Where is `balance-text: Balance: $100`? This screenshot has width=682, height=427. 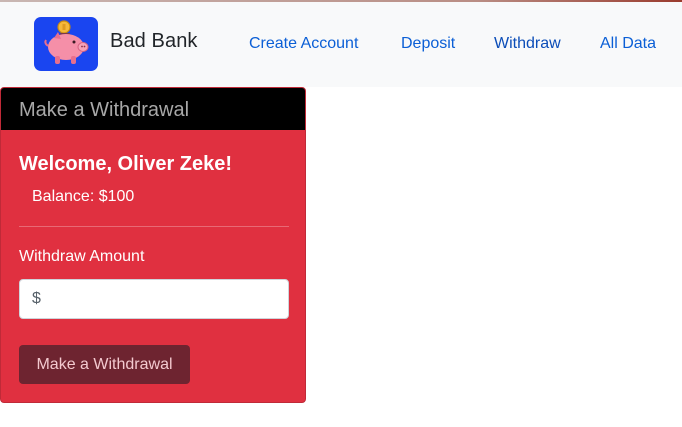 balance-text: Balance: $100 is located at coordinates (83, 196).